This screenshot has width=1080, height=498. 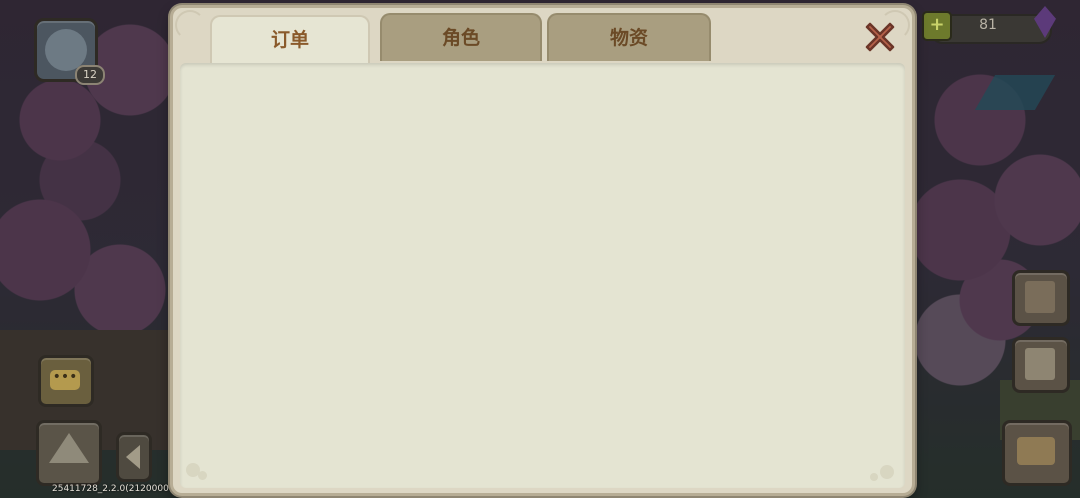 I want to click on book-icon, so click(x=1040, y=297).